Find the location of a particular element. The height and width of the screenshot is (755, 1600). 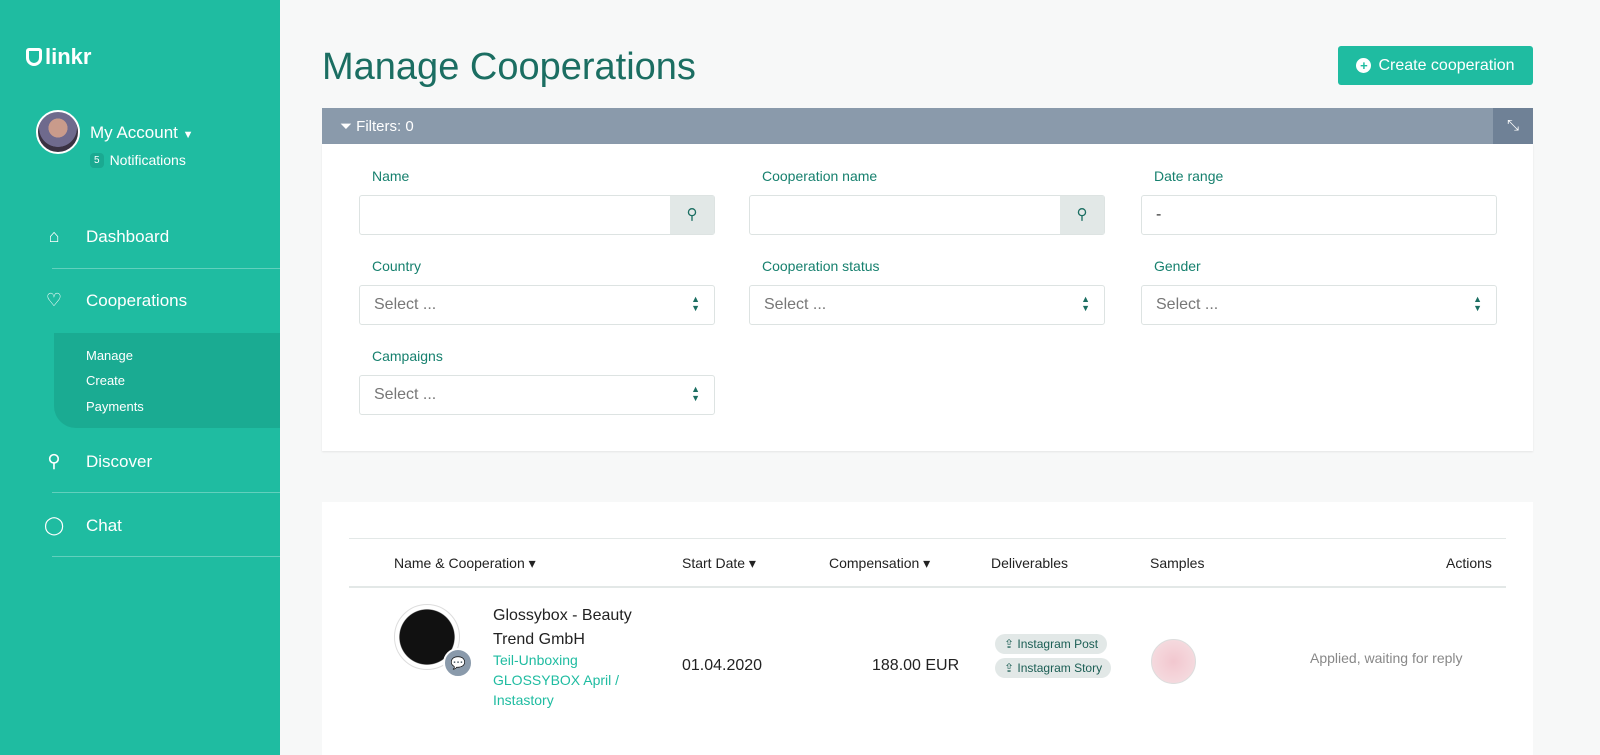

header-label: Start Date is located at coordinates (714, 563).